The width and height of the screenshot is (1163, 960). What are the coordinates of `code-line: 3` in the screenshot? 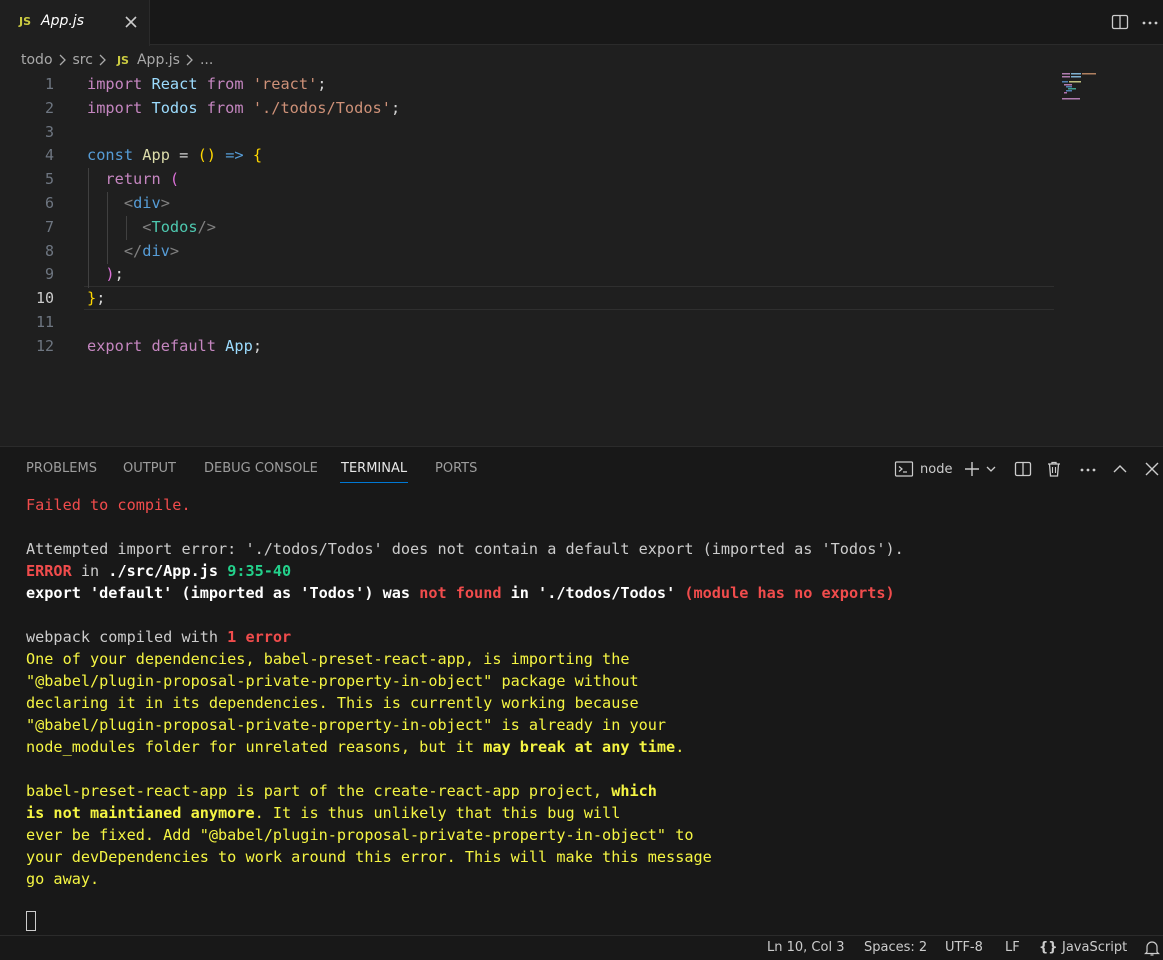 It's located at (530, 132).